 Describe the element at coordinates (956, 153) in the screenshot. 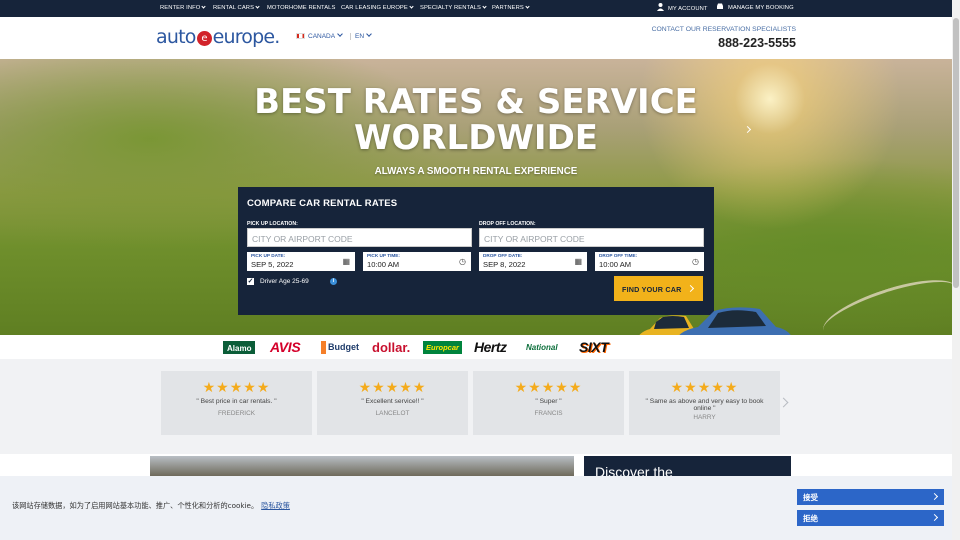

I see `scrollbar-thumb` at that location.